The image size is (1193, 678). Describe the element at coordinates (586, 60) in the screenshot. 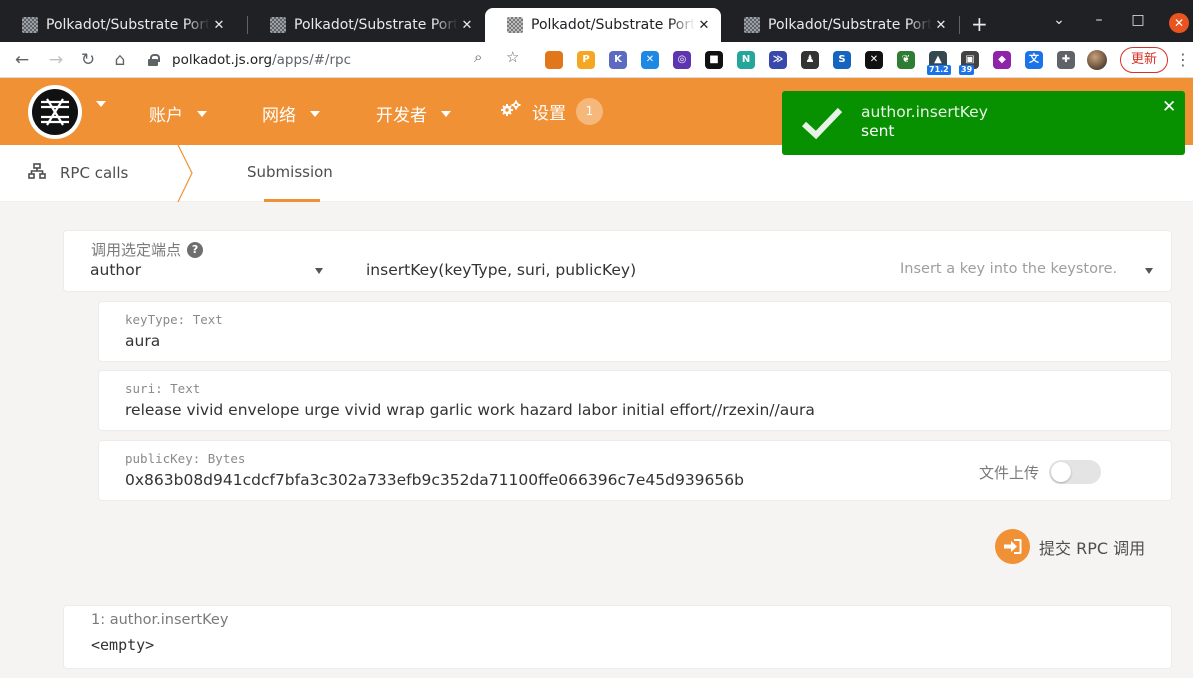

I see `polkadot-ext-icon: P` at that location.